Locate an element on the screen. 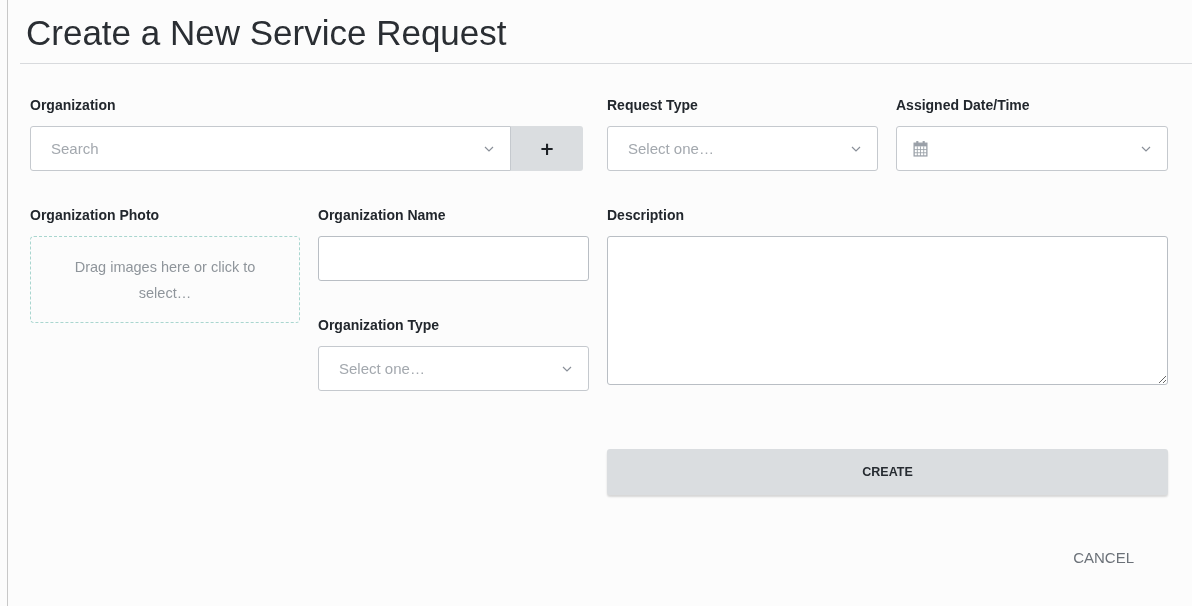 The width and height of the screenshot is (1192, 606). date-time-field is located at coordinates (1032, 148).